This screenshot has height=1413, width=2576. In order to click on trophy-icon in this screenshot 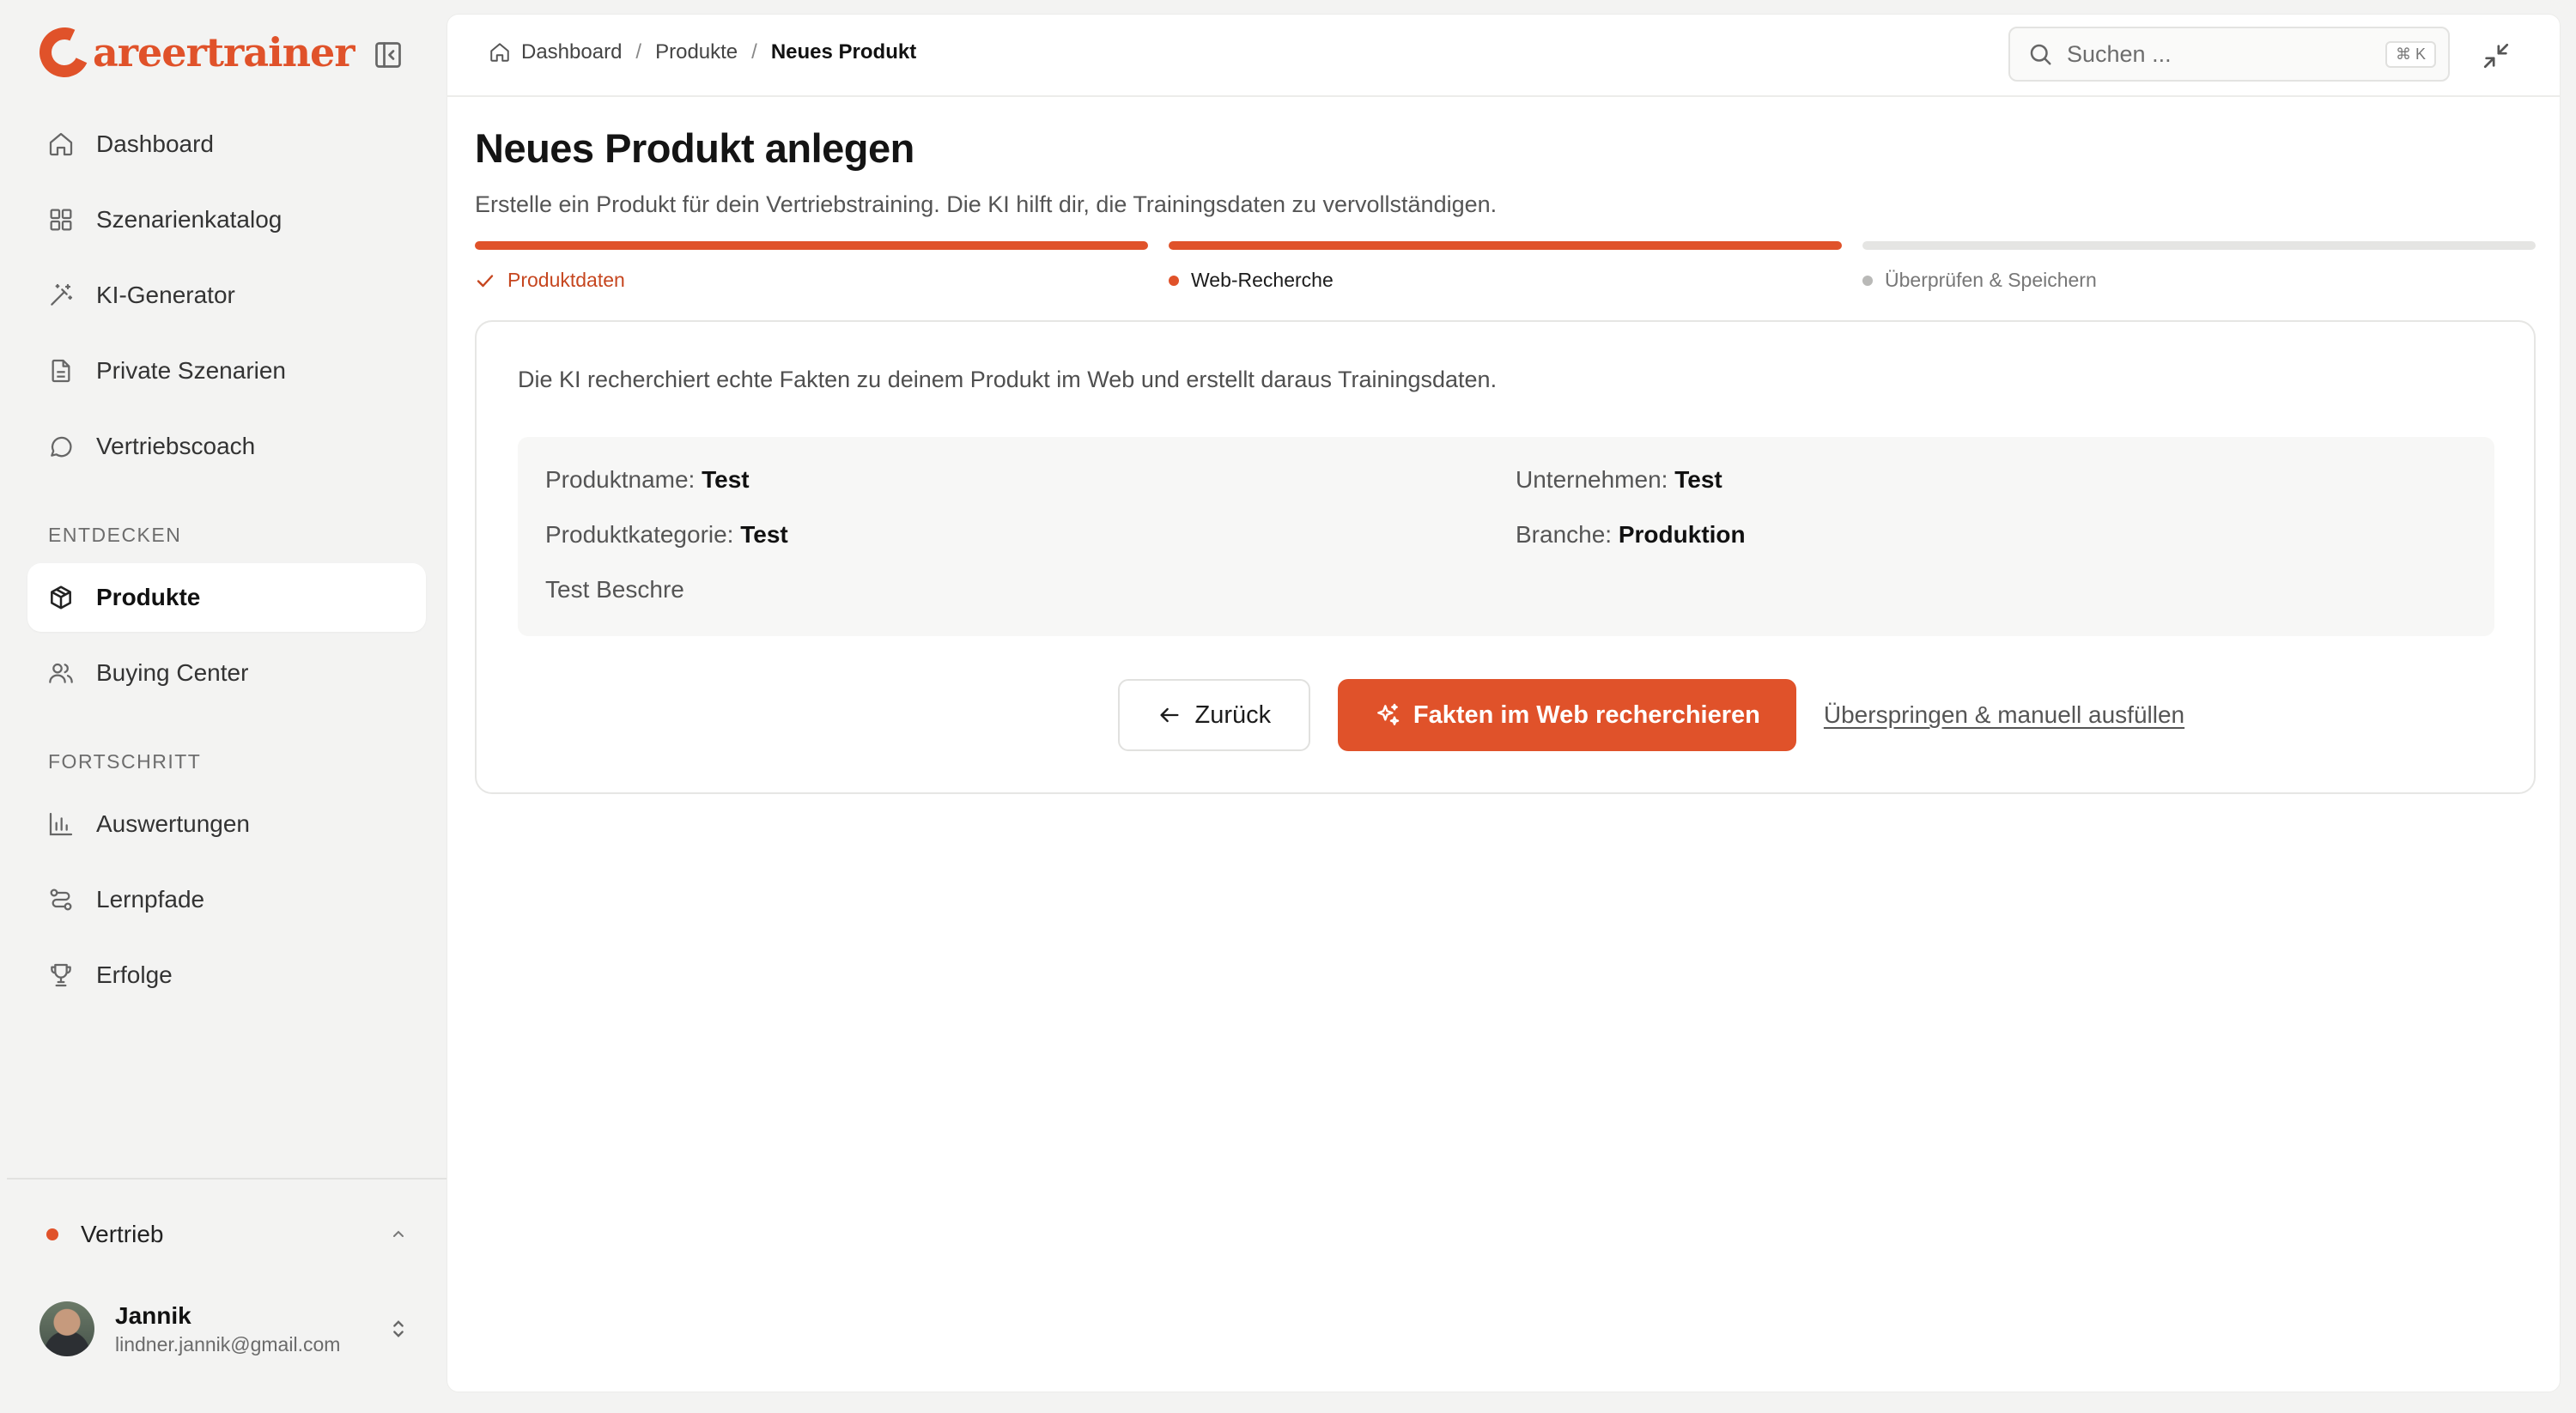, I will do `click(61, 975)`.